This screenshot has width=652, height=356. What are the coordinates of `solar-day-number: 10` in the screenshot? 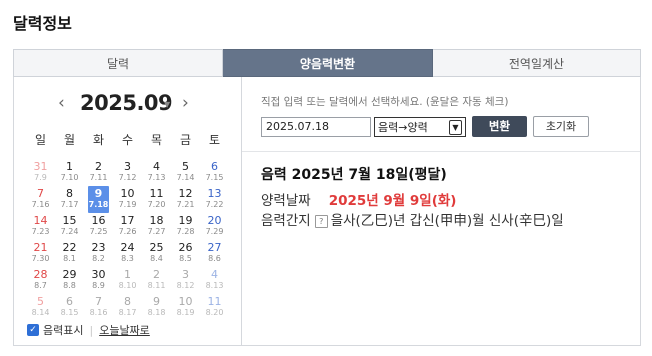 It's located at (127, 193).